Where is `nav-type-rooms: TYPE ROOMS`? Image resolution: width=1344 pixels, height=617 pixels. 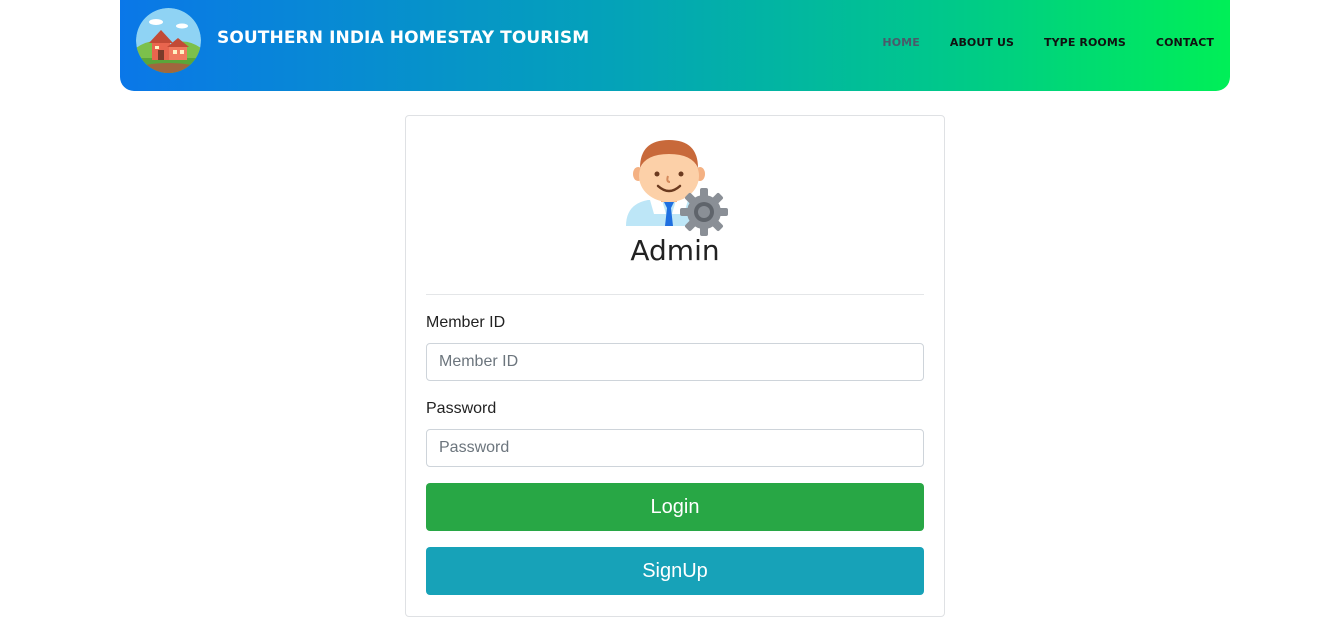
nav-type-rooms: TYPE ROOMS is located at coordinates (1085, 42).